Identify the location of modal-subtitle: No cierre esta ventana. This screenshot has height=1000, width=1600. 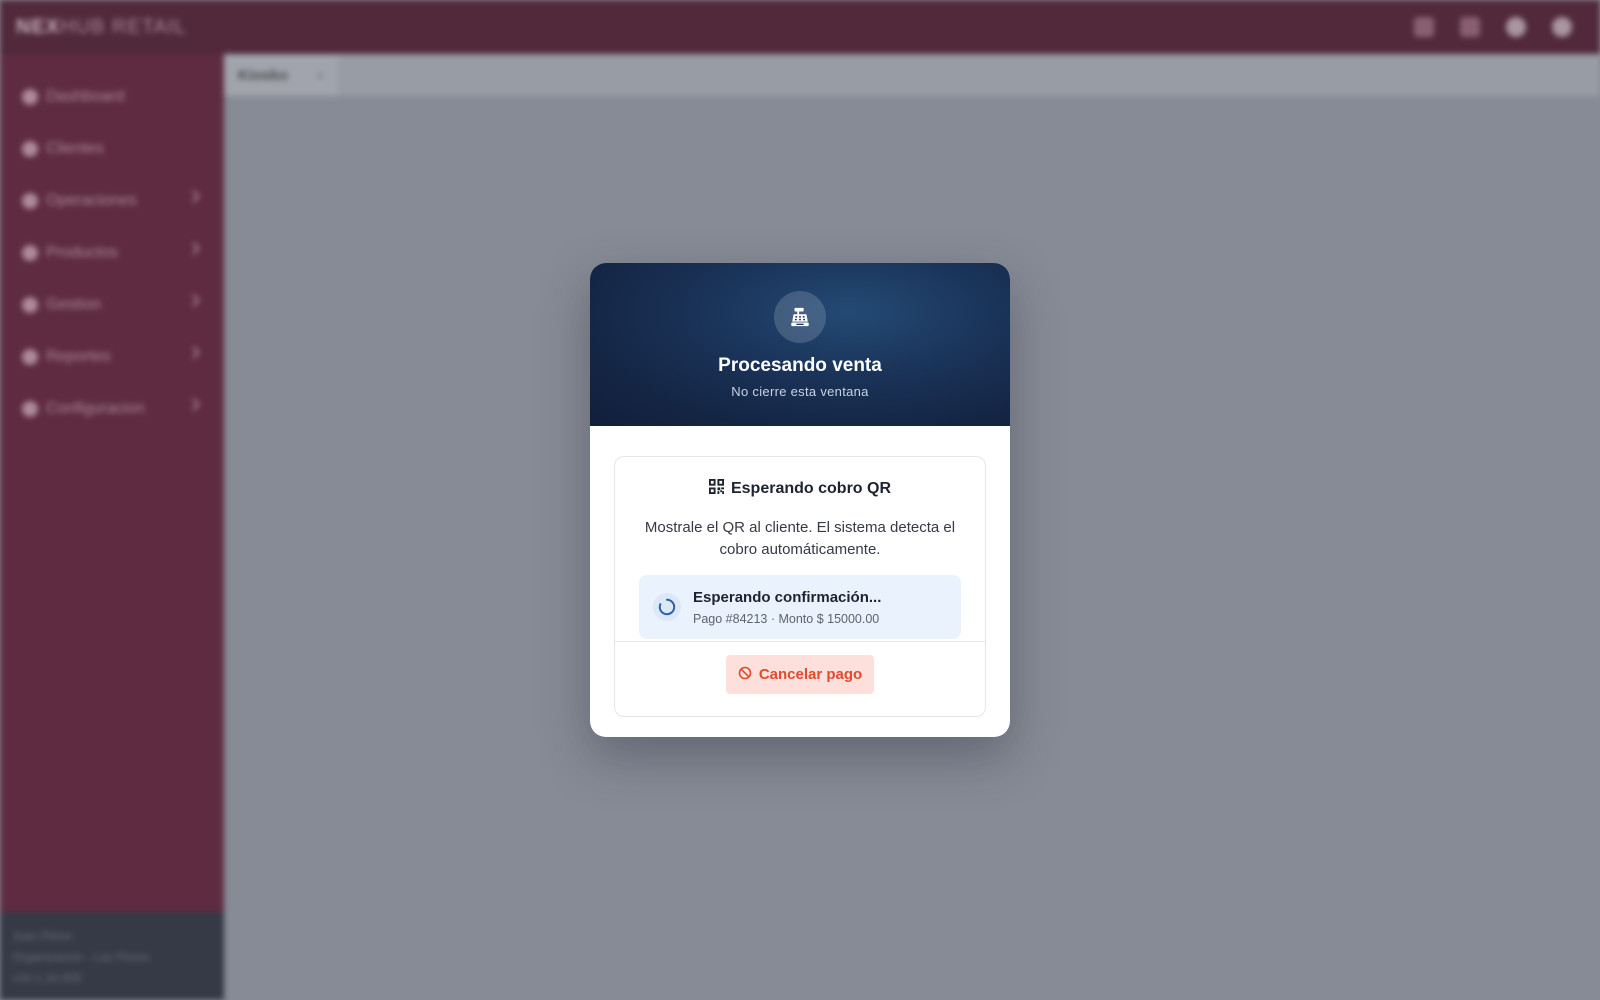
(800, 391).